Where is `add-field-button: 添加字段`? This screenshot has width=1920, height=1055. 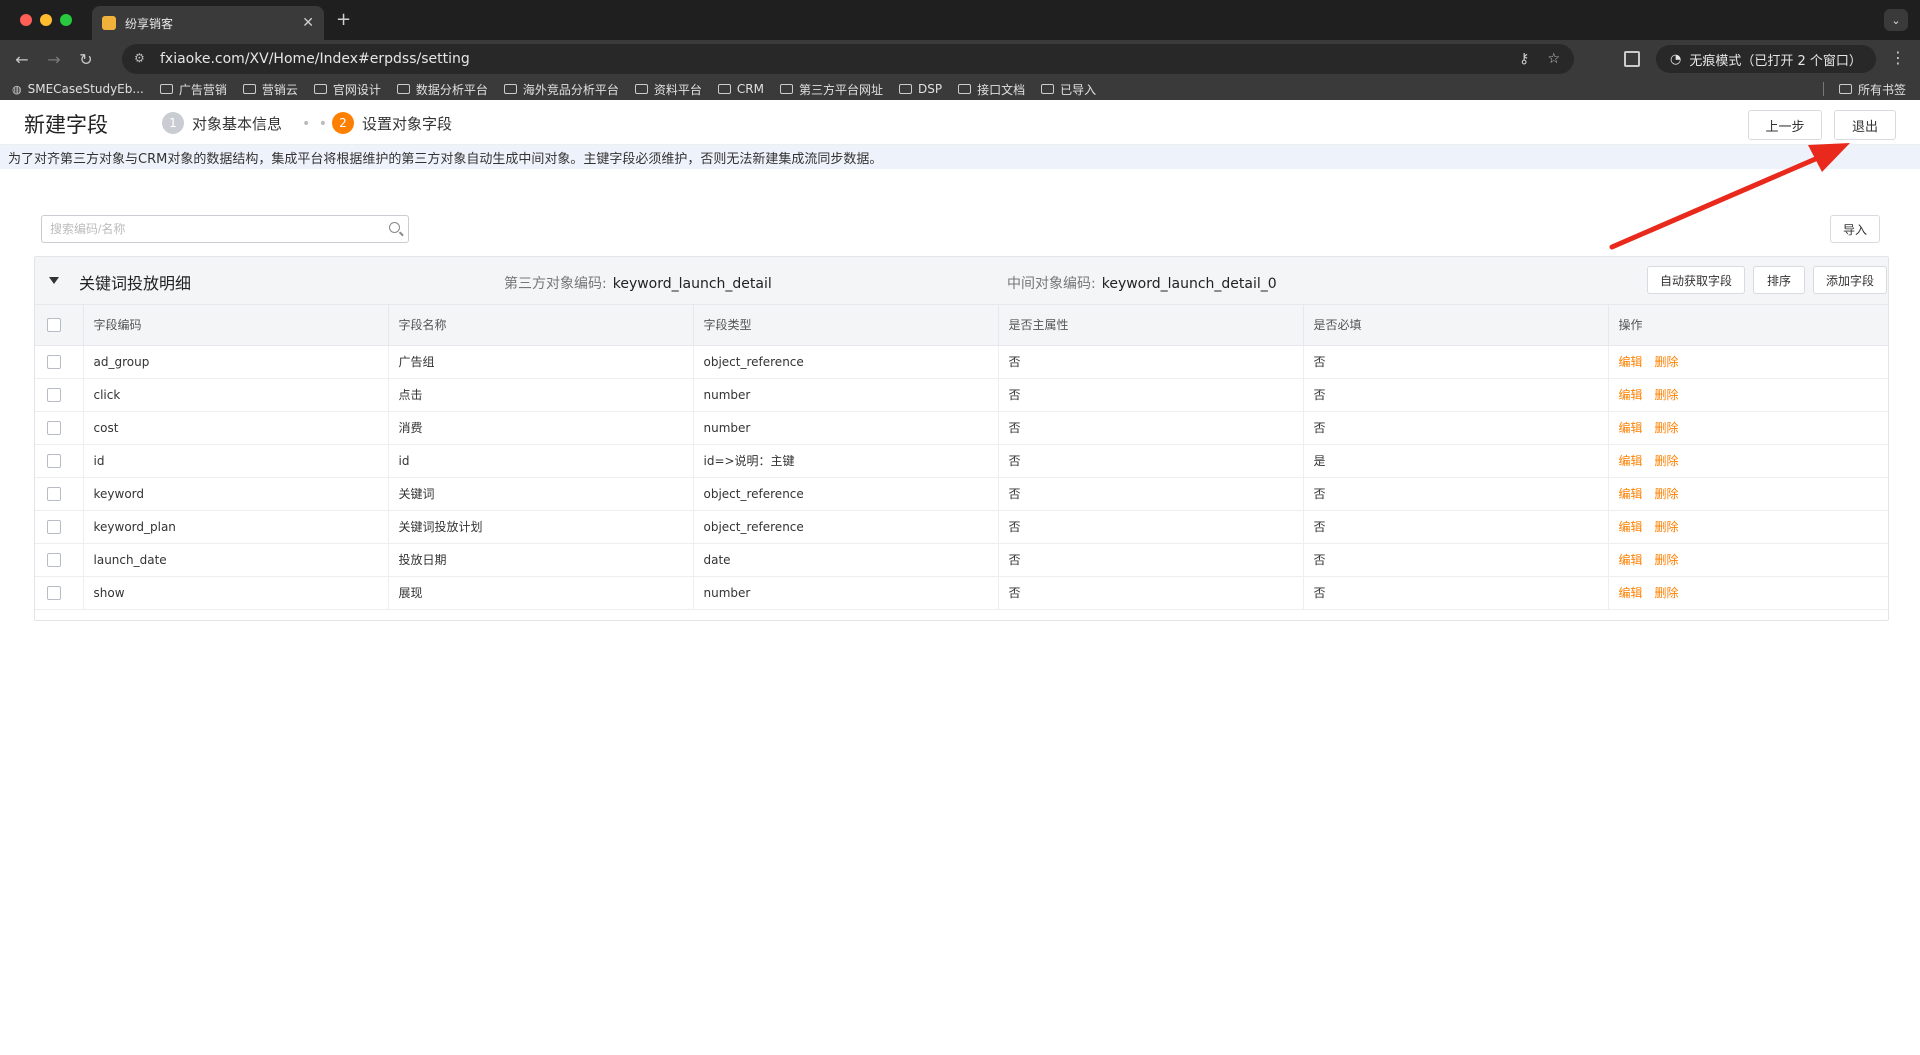 add-field-button: 添加字段 is located at coordinates (1850, 280).